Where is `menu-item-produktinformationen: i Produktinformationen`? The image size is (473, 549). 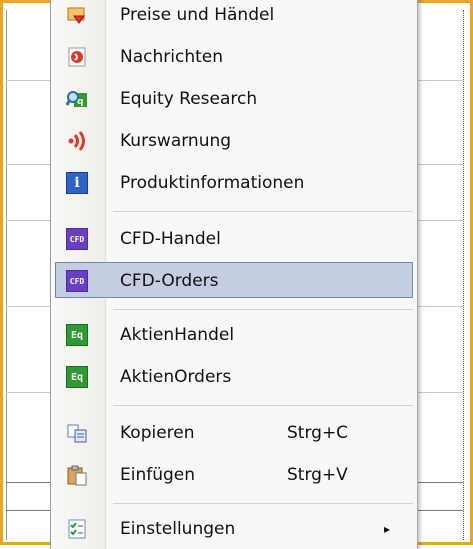 menu-item-produktinformationen: i Produktinformationen is located at coordinates (234, 183).